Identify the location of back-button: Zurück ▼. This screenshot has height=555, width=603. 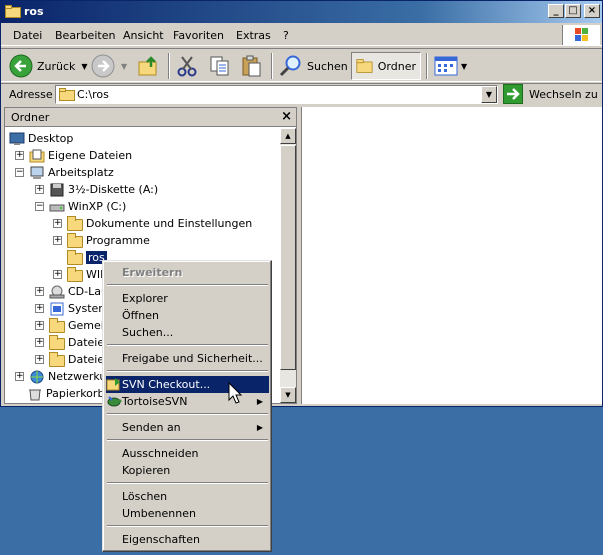
(48, 66).